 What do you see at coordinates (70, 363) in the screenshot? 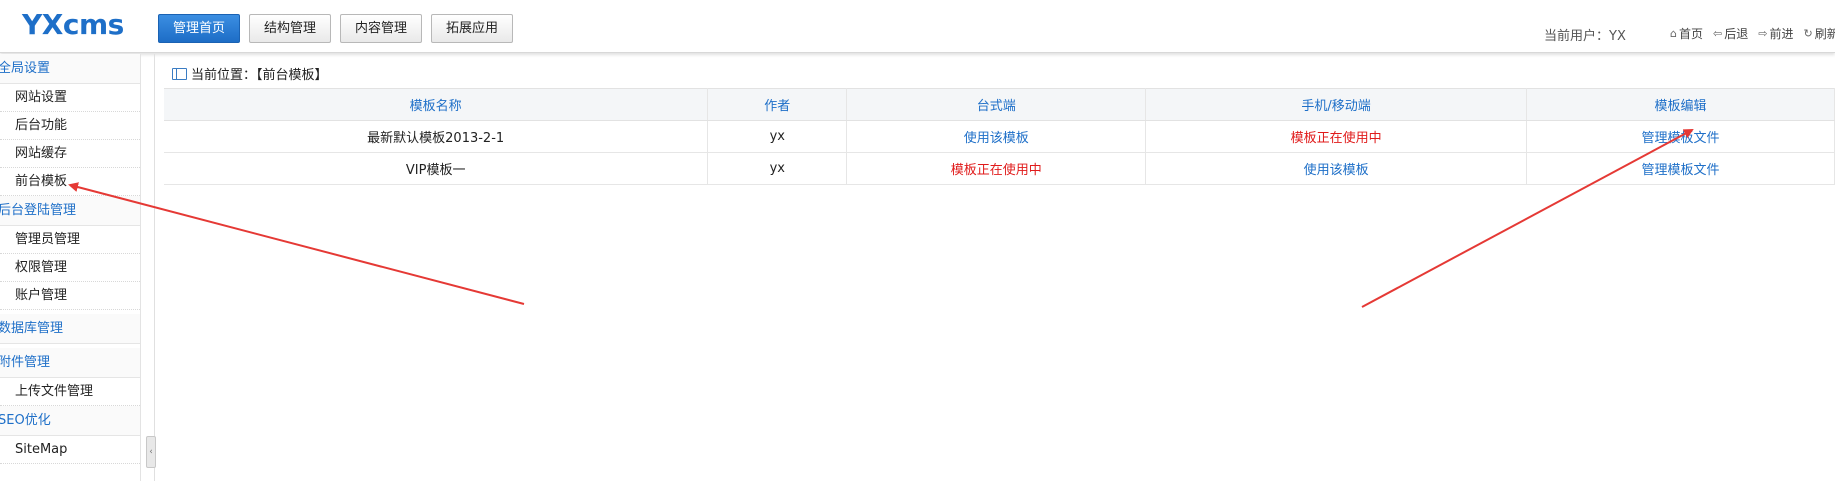
I see `sidebar-group-attachments: 附件管理` at bounding box center [70, 363].